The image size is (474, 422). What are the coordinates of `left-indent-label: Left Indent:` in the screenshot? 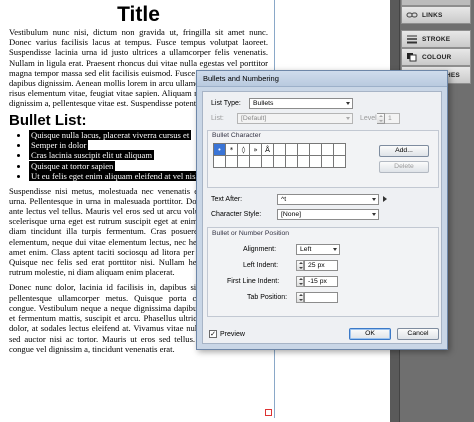 It's located at (261, 265).